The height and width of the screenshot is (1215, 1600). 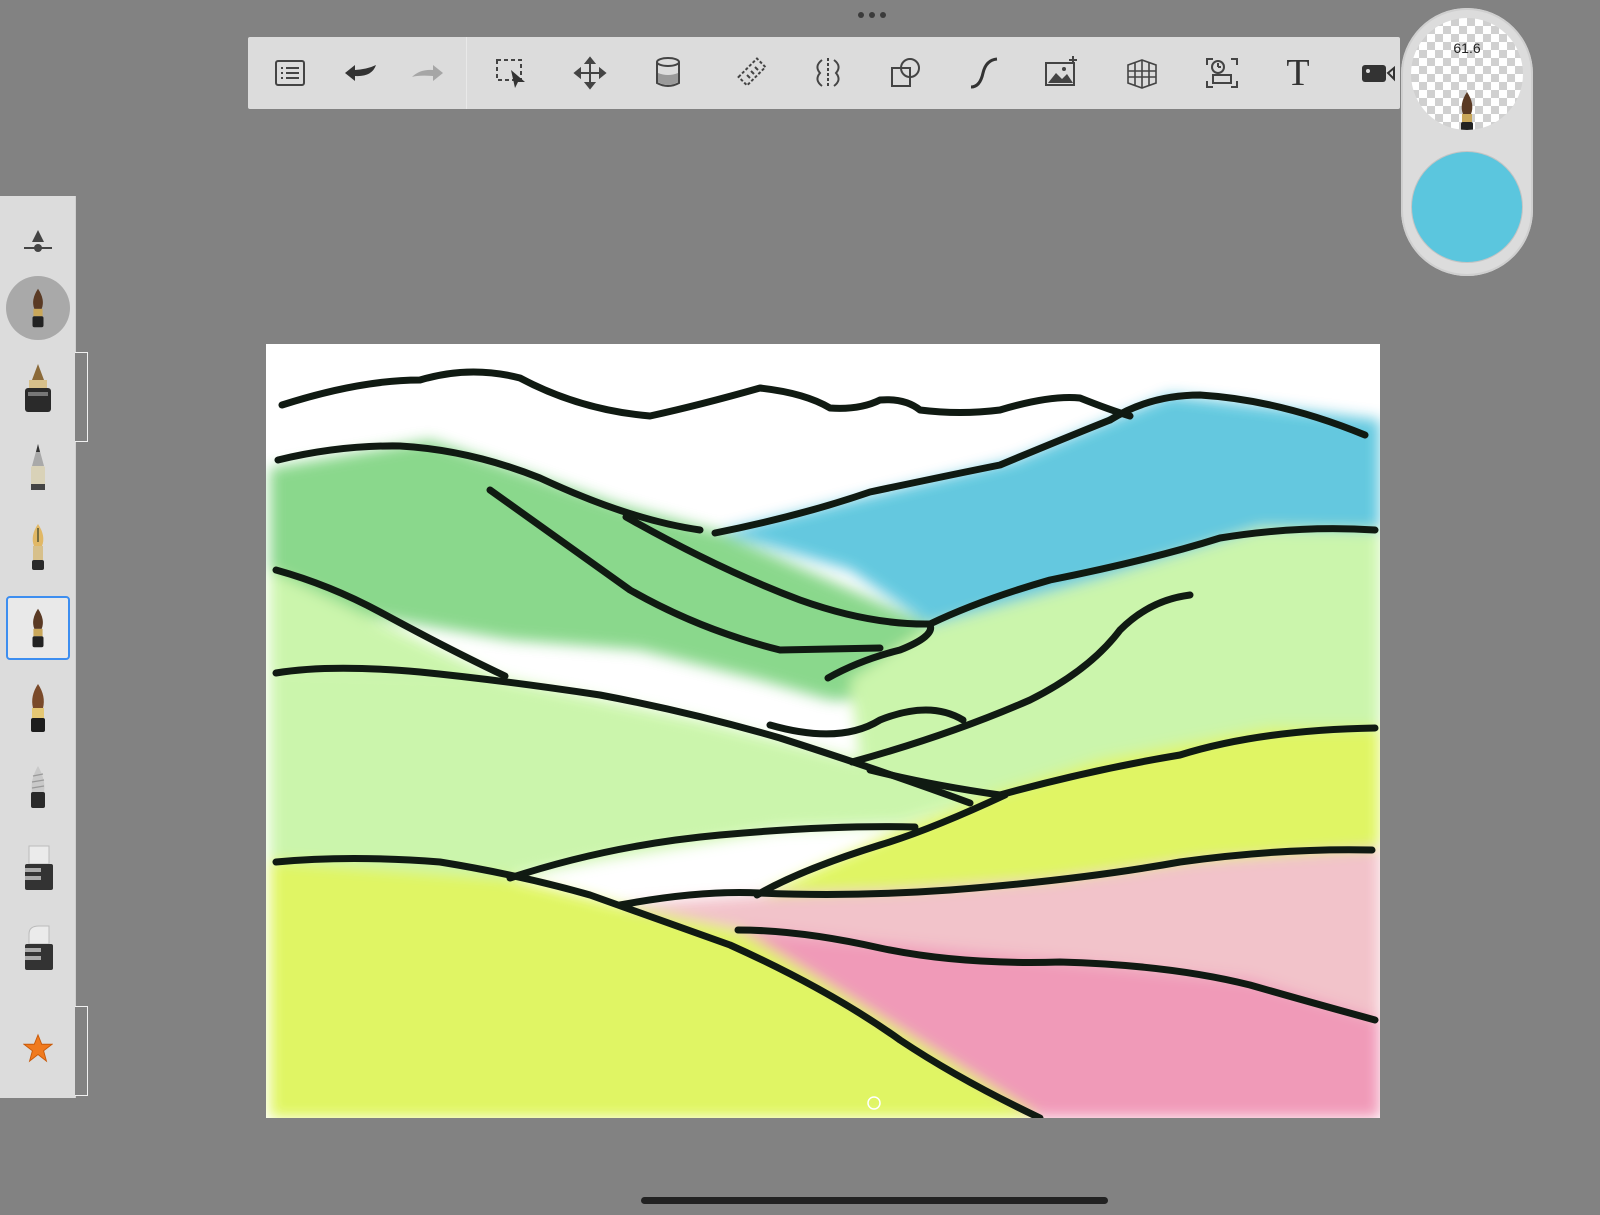 What do you see at coordinates (1467, 111) in the screenshot?
I see `paintbrush-icon` at bounding box center [1467, 111].